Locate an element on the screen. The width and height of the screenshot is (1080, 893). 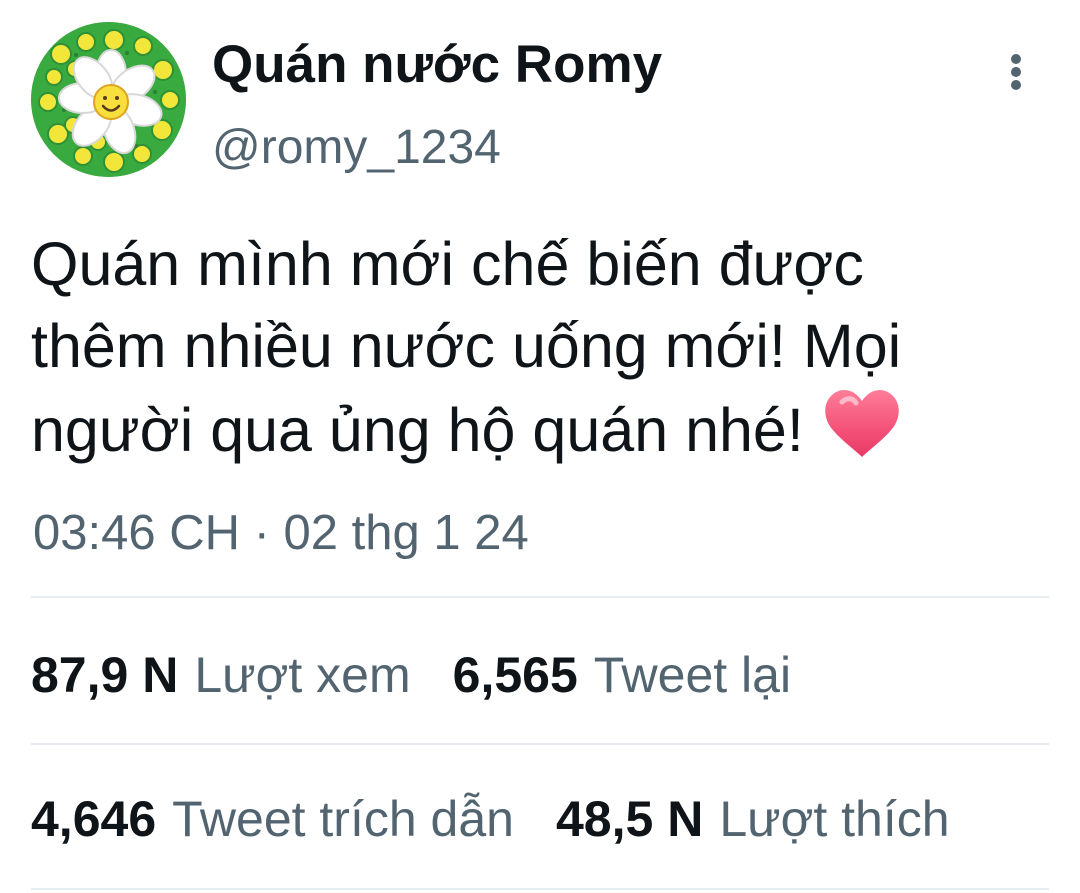
author-name: Quán nước Romy is located at coordinates (437, 65).